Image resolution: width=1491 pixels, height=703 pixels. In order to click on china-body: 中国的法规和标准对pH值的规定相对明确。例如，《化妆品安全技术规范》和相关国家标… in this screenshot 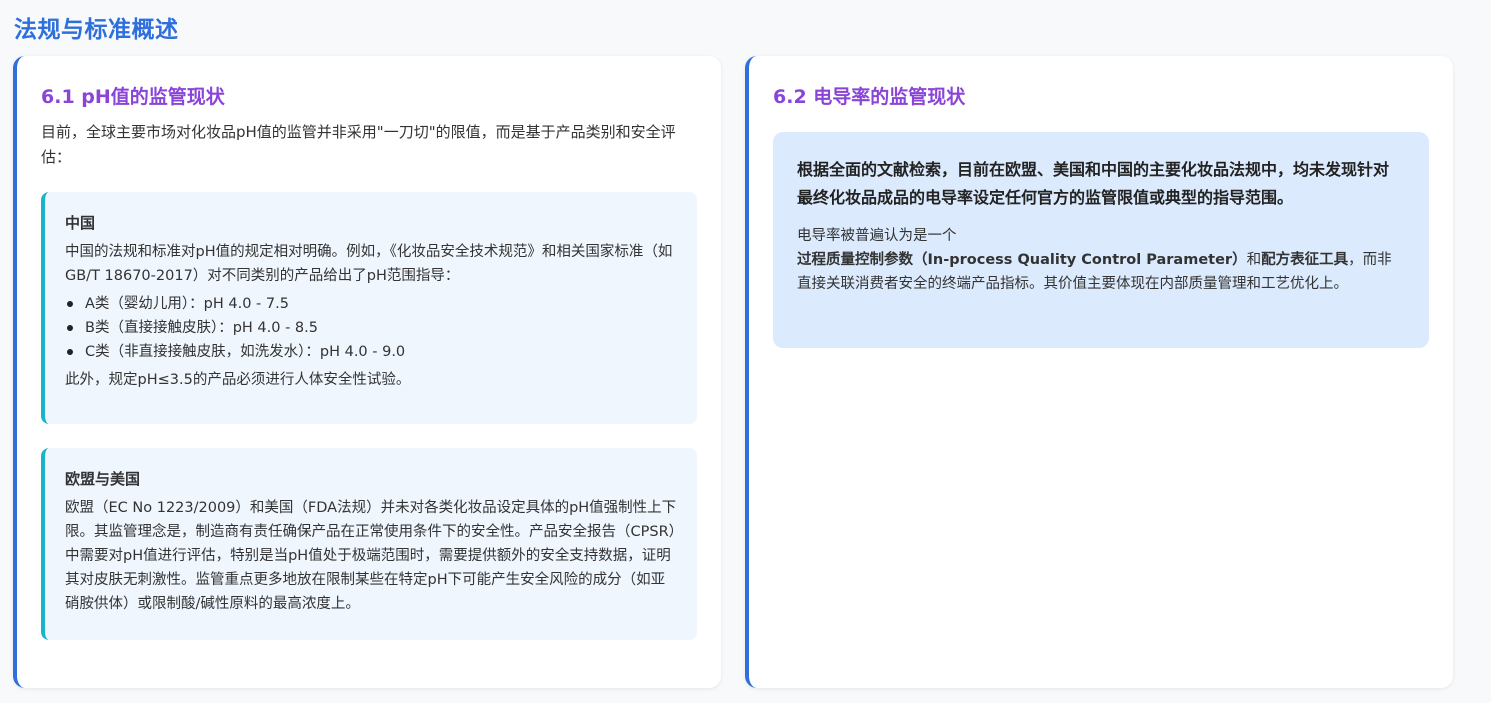, I will do `click(369, 264)`.